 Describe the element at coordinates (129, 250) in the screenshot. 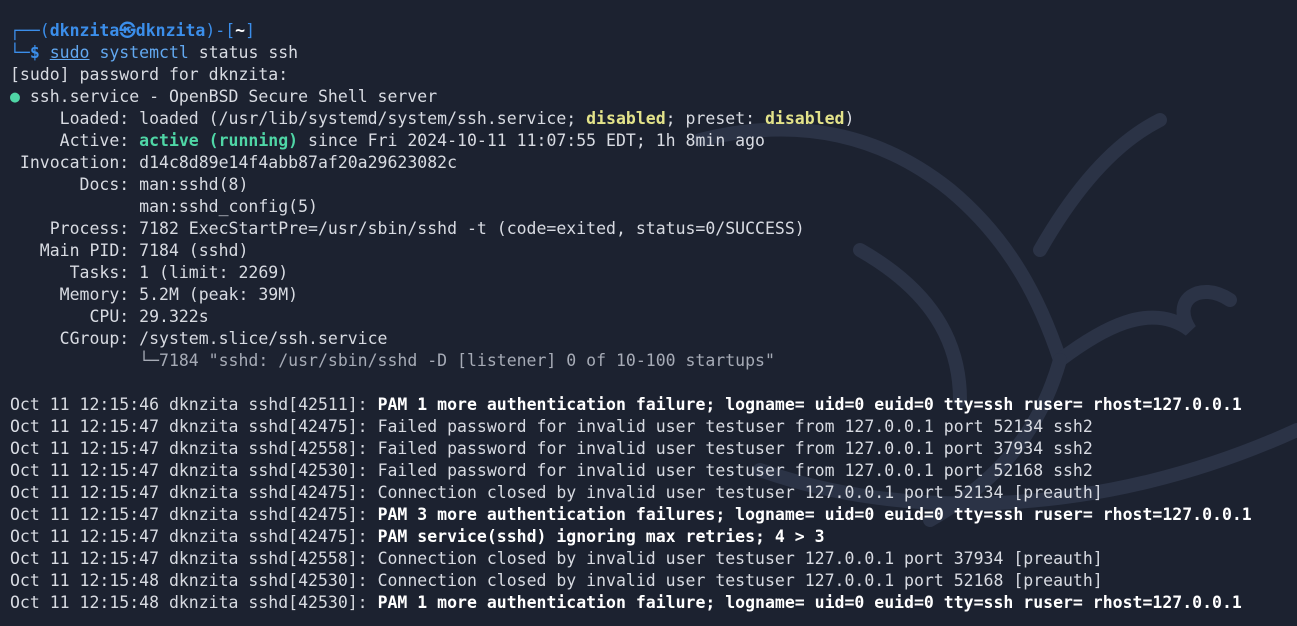

I see `main-pid-line: Main PID: 7184 (sshd)` at that location.